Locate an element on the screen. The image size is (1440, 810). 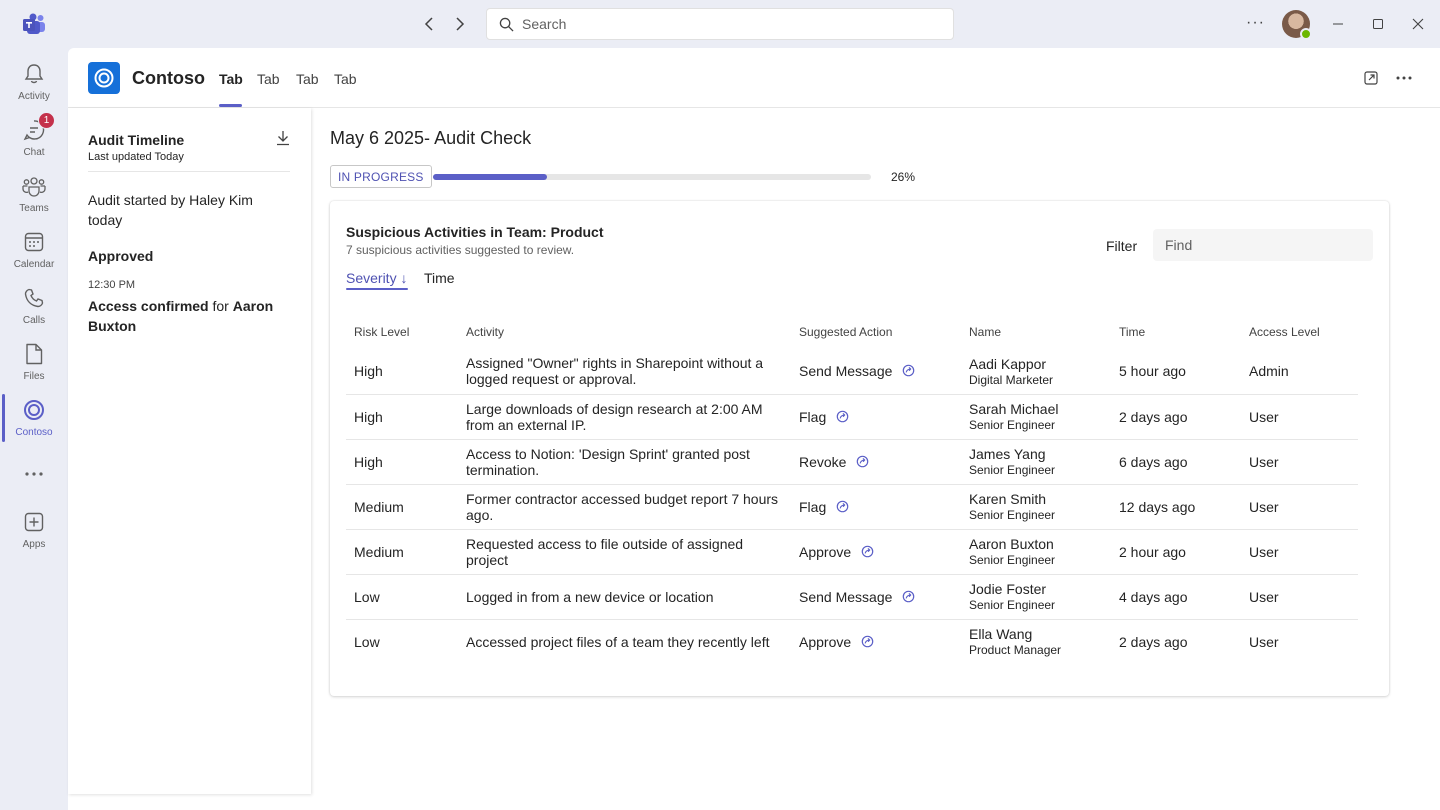
search-input: Search is located at coordinates (720, 24).